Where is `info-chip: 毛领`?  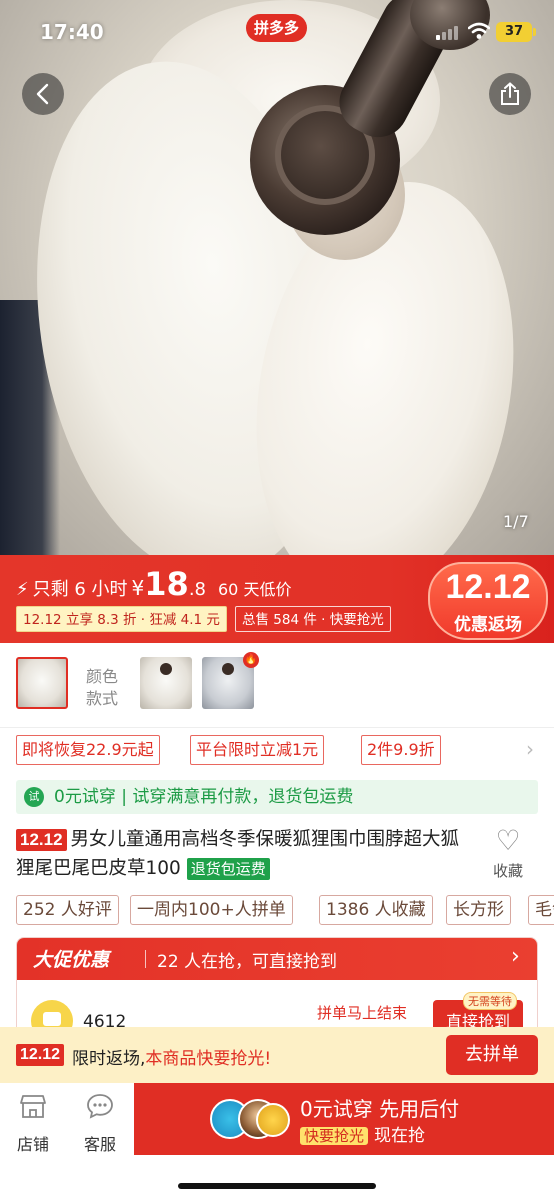
info-chip: 毛领 is located at coordinates (541, 910).